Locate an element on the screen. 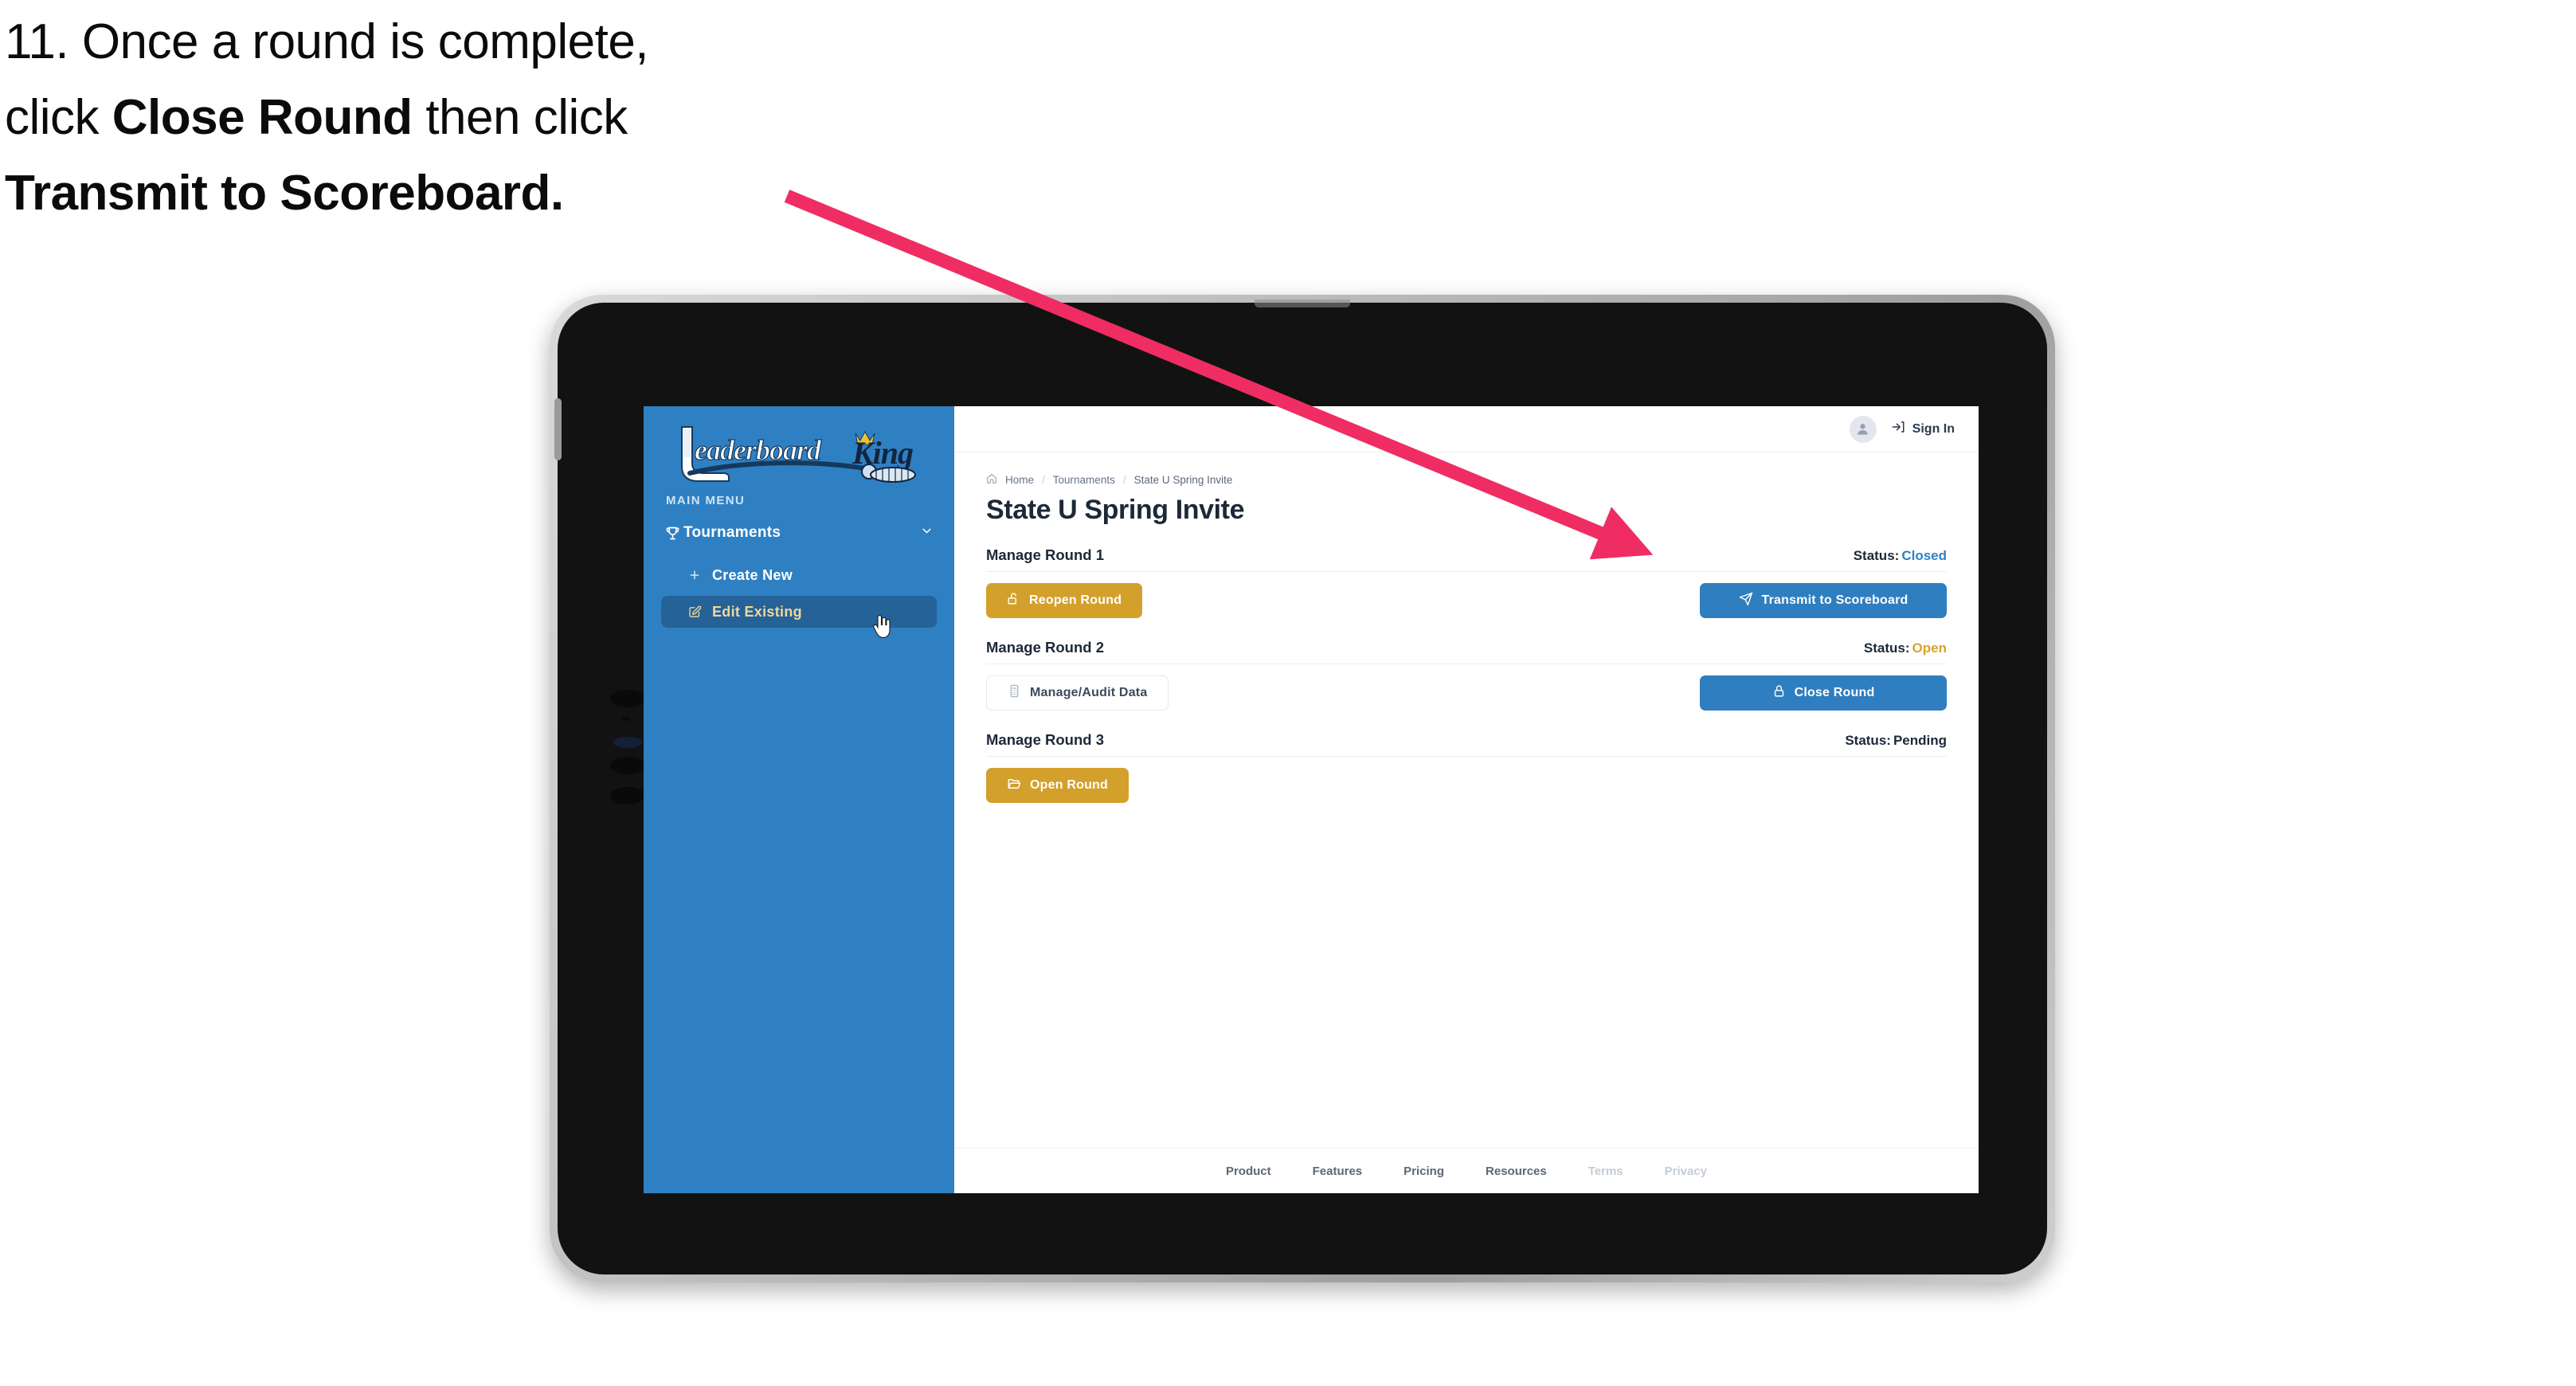 The height and width of the screenshot is (1386, 2576). transmit-to-scoreboard-label: Transmit to Scoreboard is located at coordinates (1835, 600).